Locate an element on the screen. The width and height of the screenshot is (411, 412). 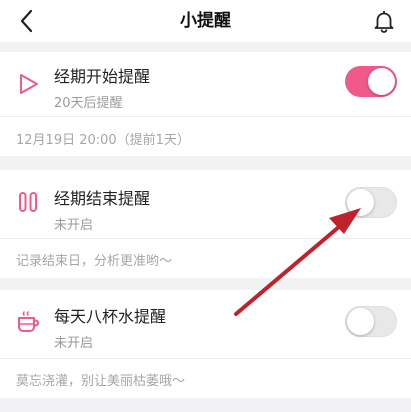
period-end-toggle is located at coordinates (371, 202).